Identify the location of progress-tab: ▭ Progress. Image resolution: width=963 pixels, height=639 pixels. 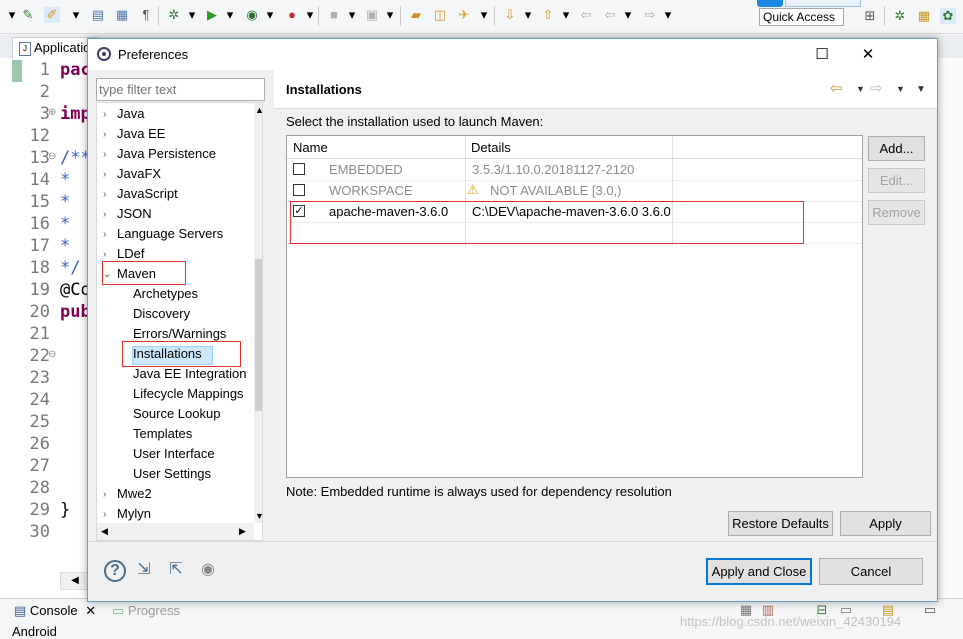
(146, 611).